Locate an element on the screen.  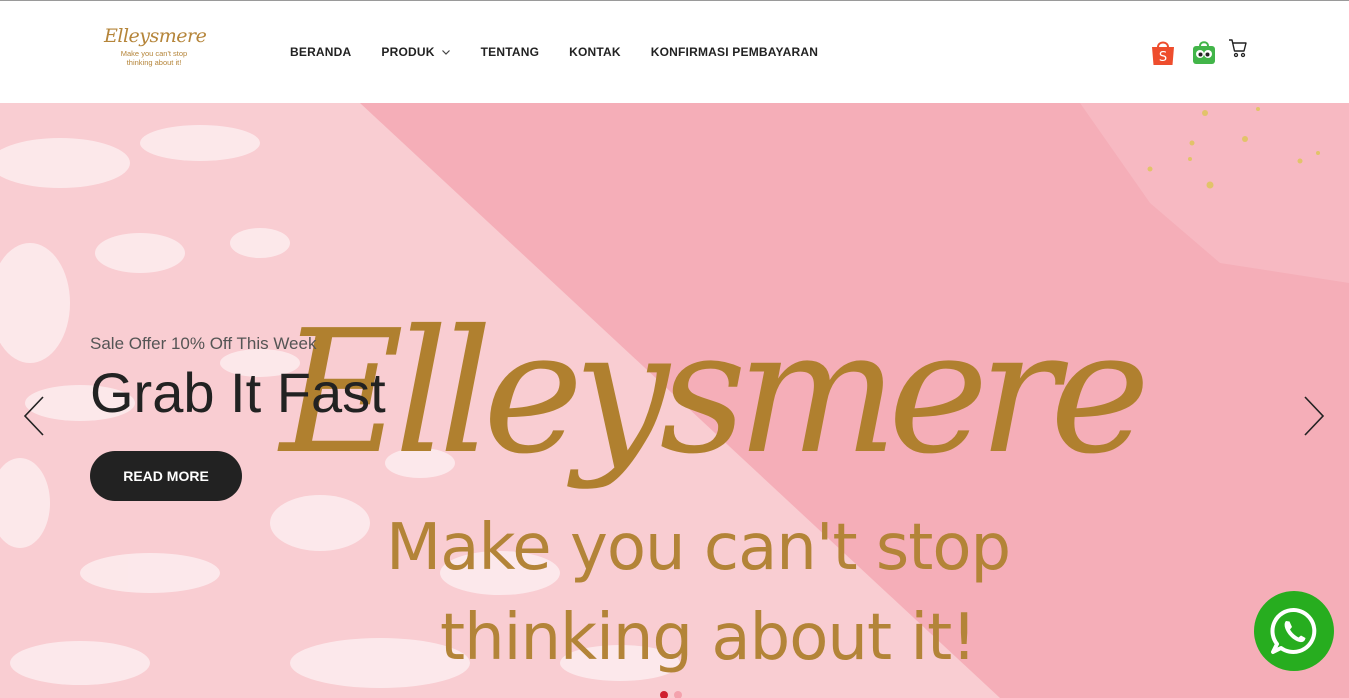
nav-produk: PRODUK is located at coordinates (415, 52).